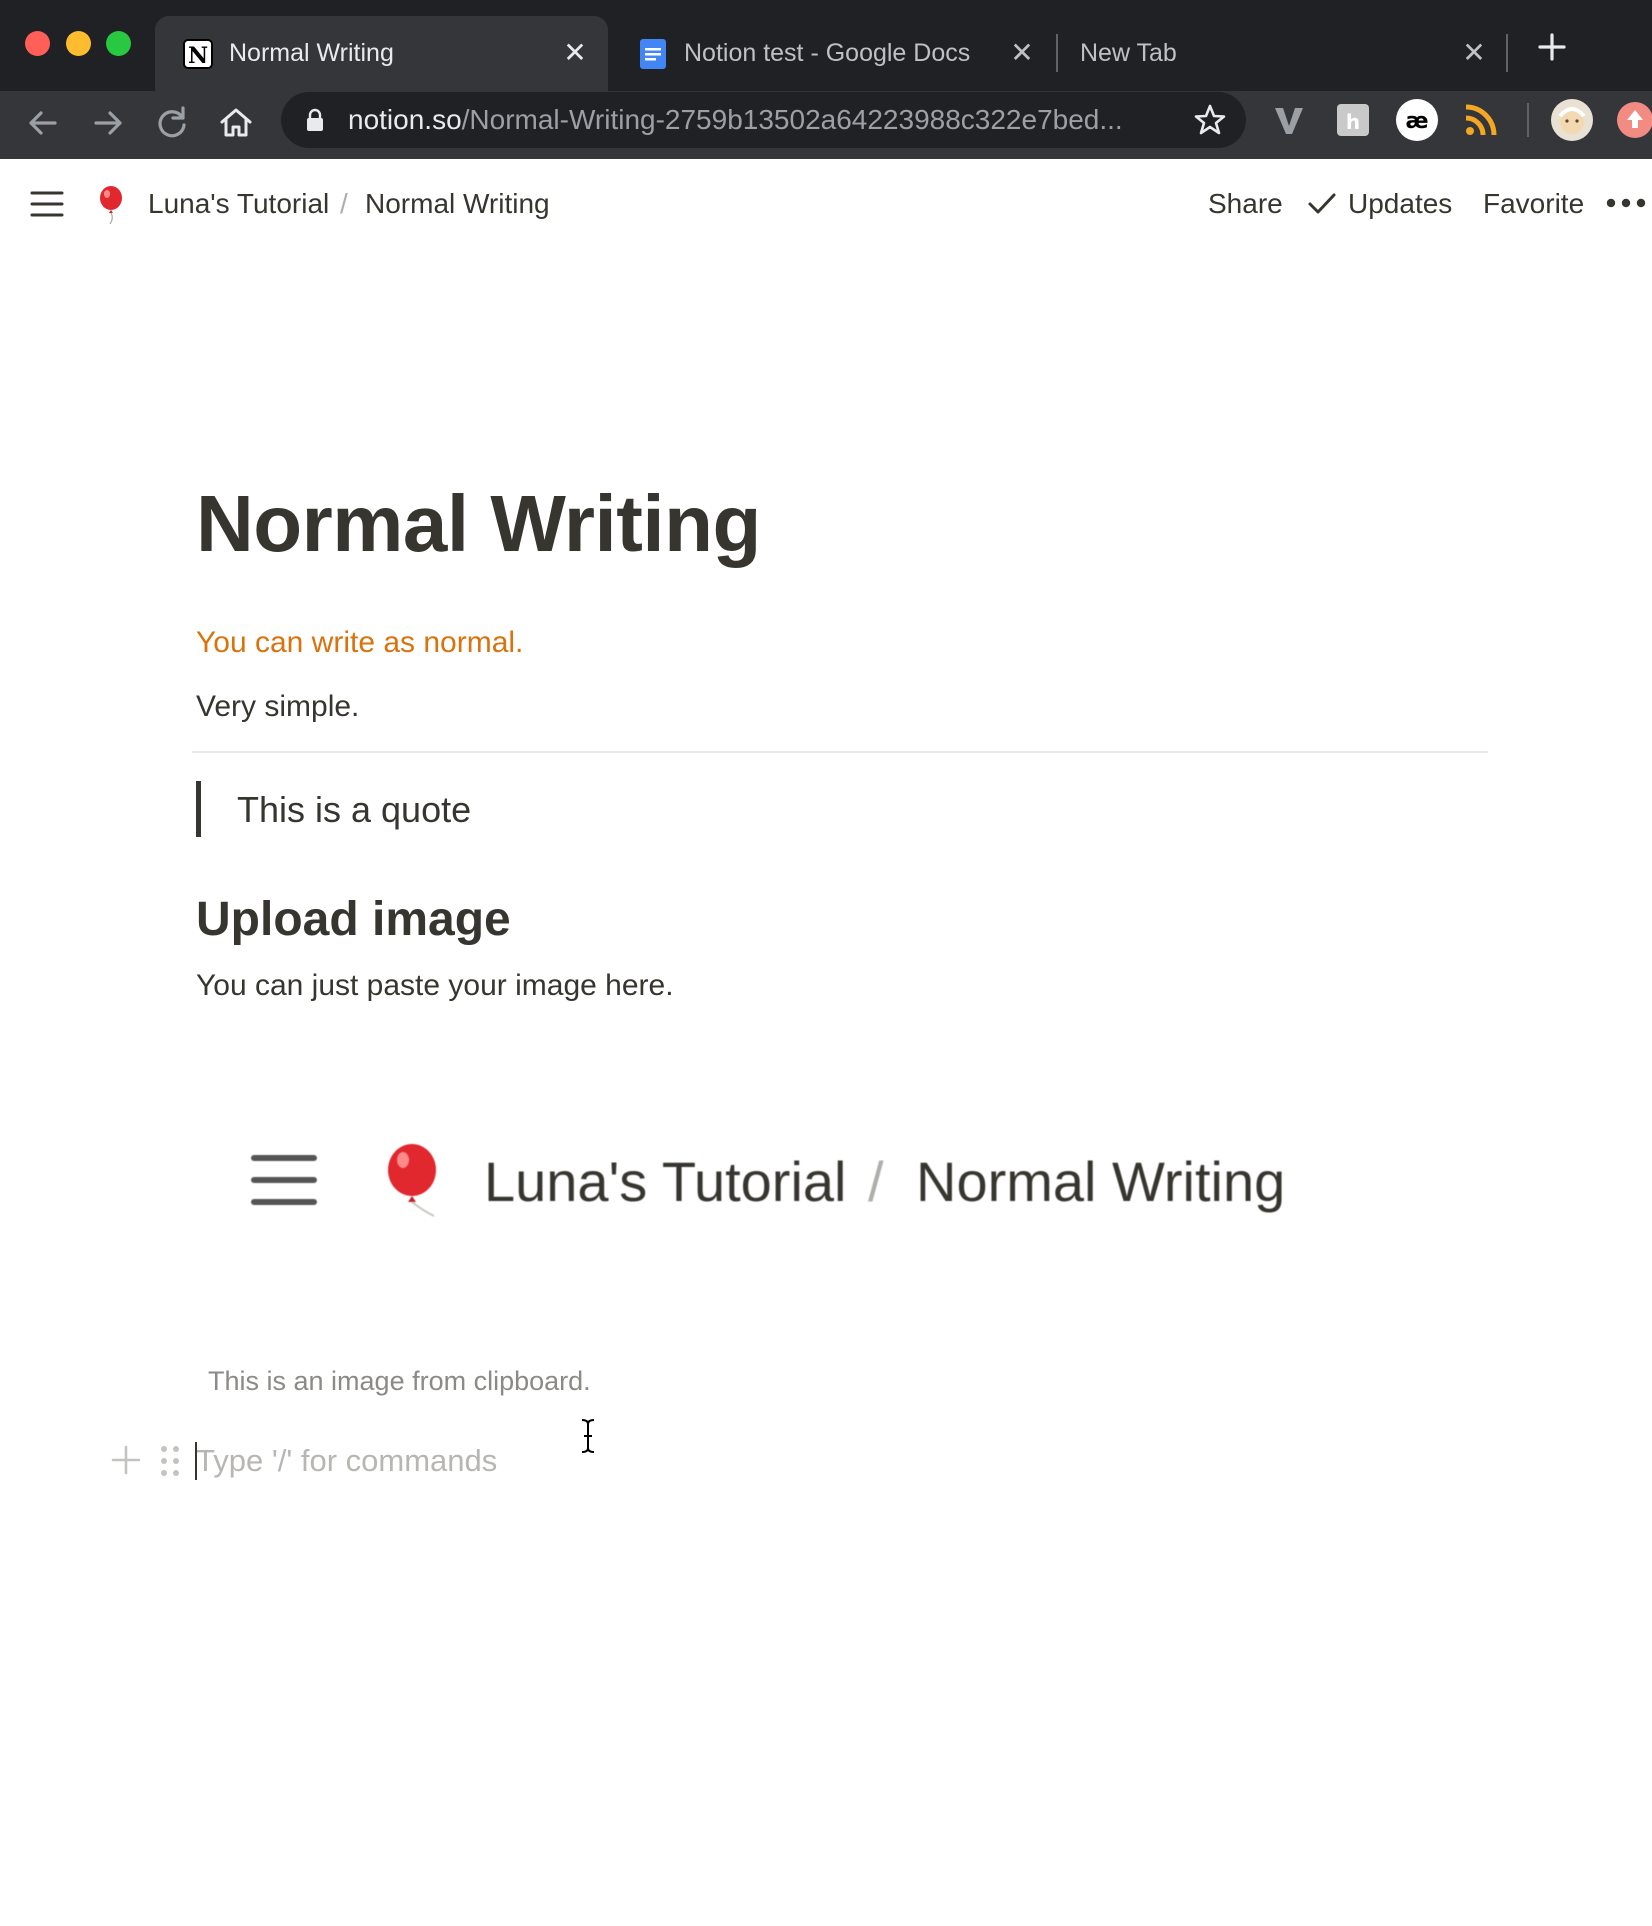 The width and height of the screenshot is (1652, 1926). I want to click on svg-text: N, so click(198, 56).